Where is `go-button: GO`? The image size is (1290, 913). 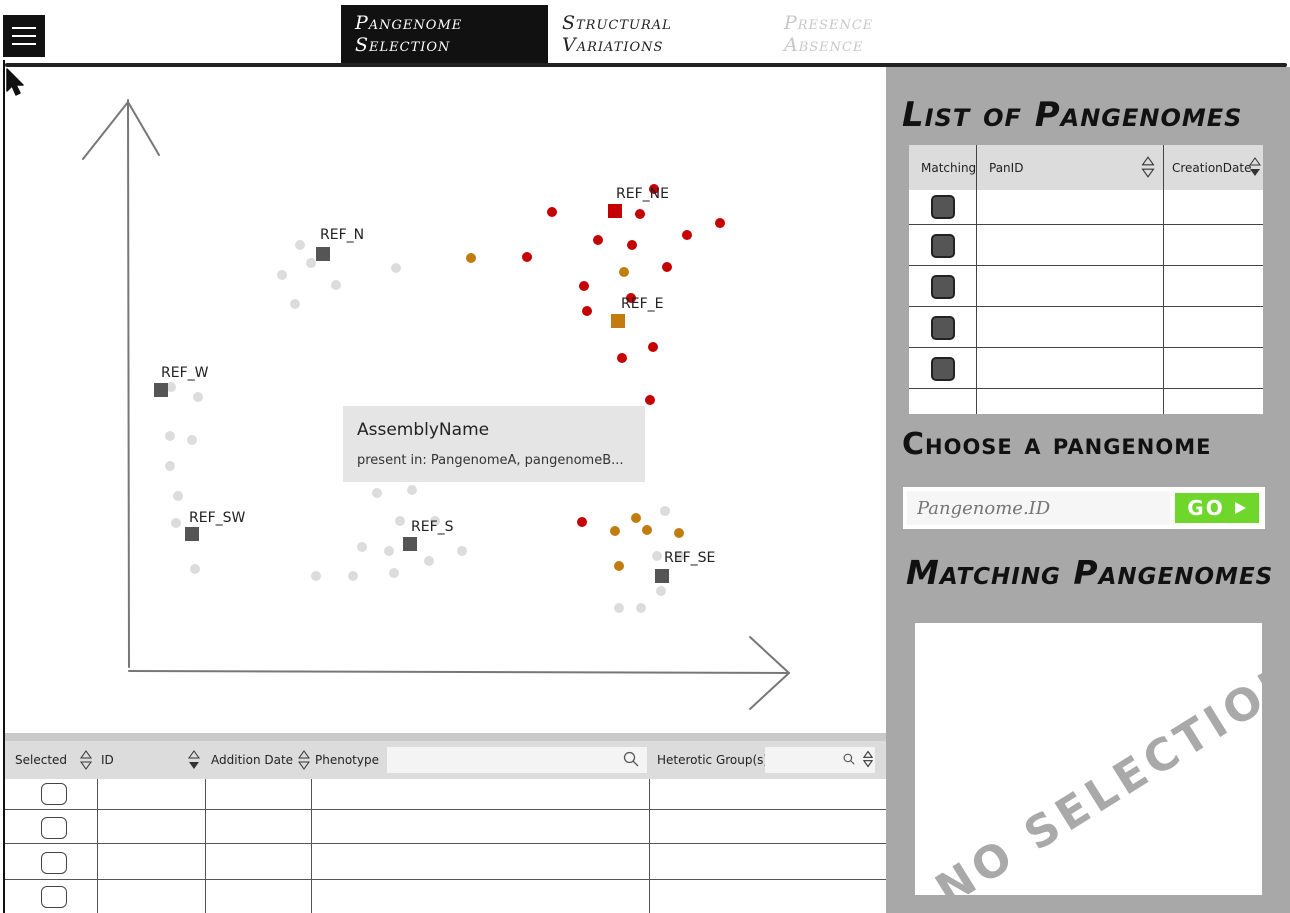 go-button: GO is located at coordinates (1217, 508).